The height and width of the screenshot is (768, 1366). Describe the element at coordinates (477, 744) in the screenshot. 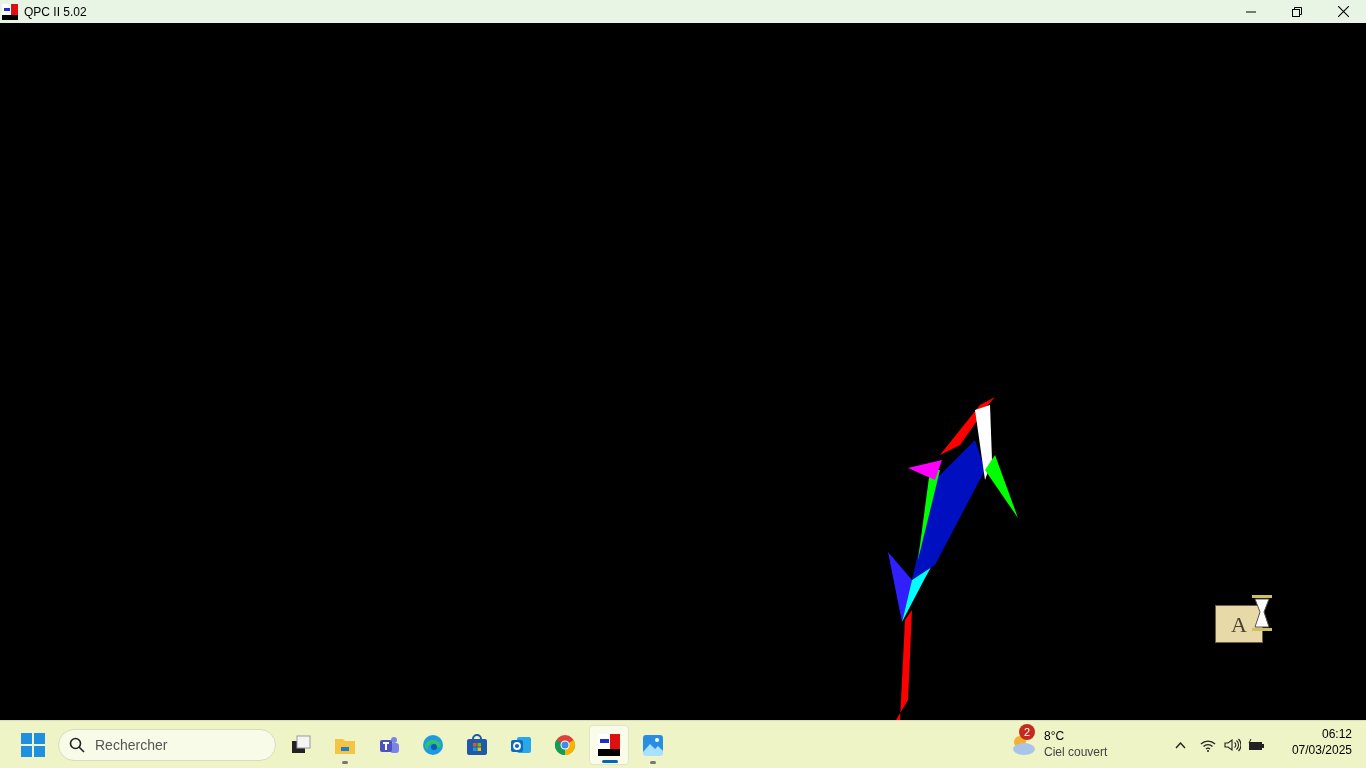

I see `shopping-bag-icon` at that location.